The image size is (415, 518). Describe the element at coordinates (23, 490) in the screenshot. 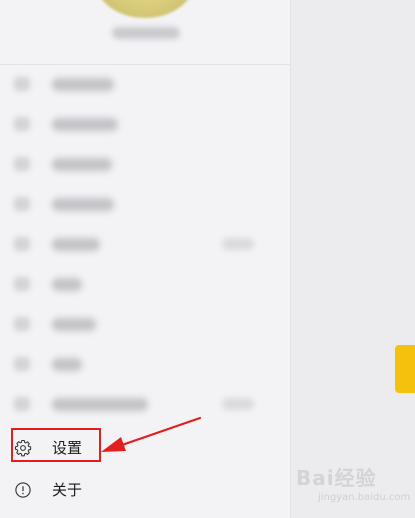

I see `info-icon` at that location.